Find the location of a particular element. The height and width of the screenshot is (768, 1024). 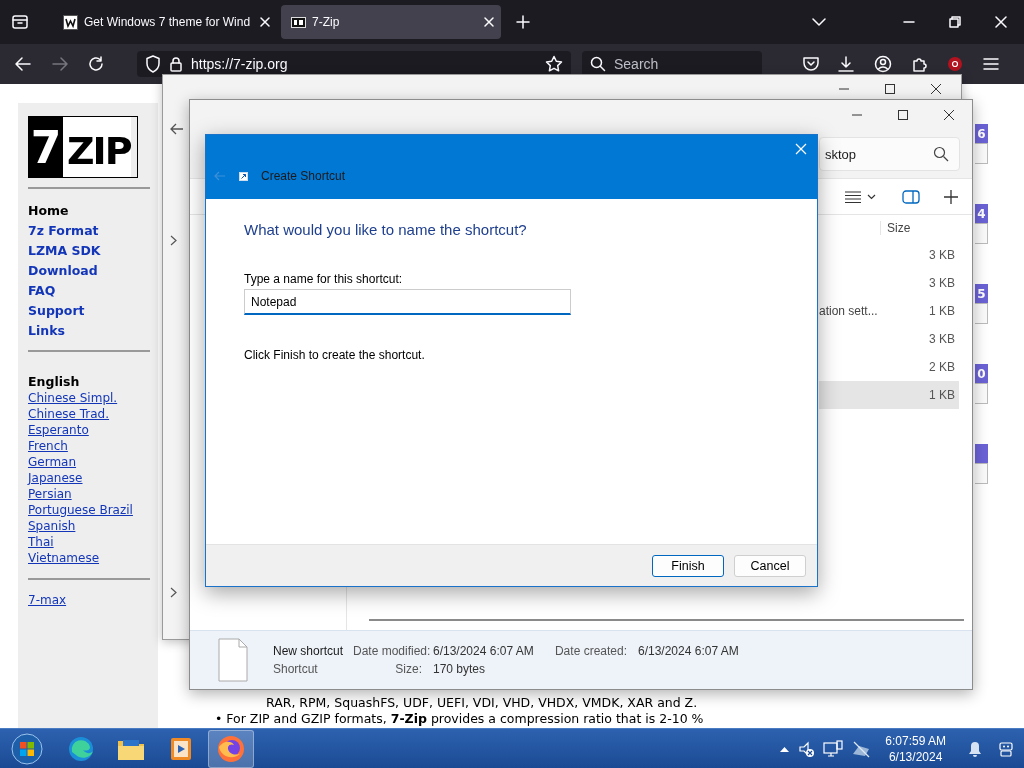

new-tab-icon is located at coordinates (523, 22).